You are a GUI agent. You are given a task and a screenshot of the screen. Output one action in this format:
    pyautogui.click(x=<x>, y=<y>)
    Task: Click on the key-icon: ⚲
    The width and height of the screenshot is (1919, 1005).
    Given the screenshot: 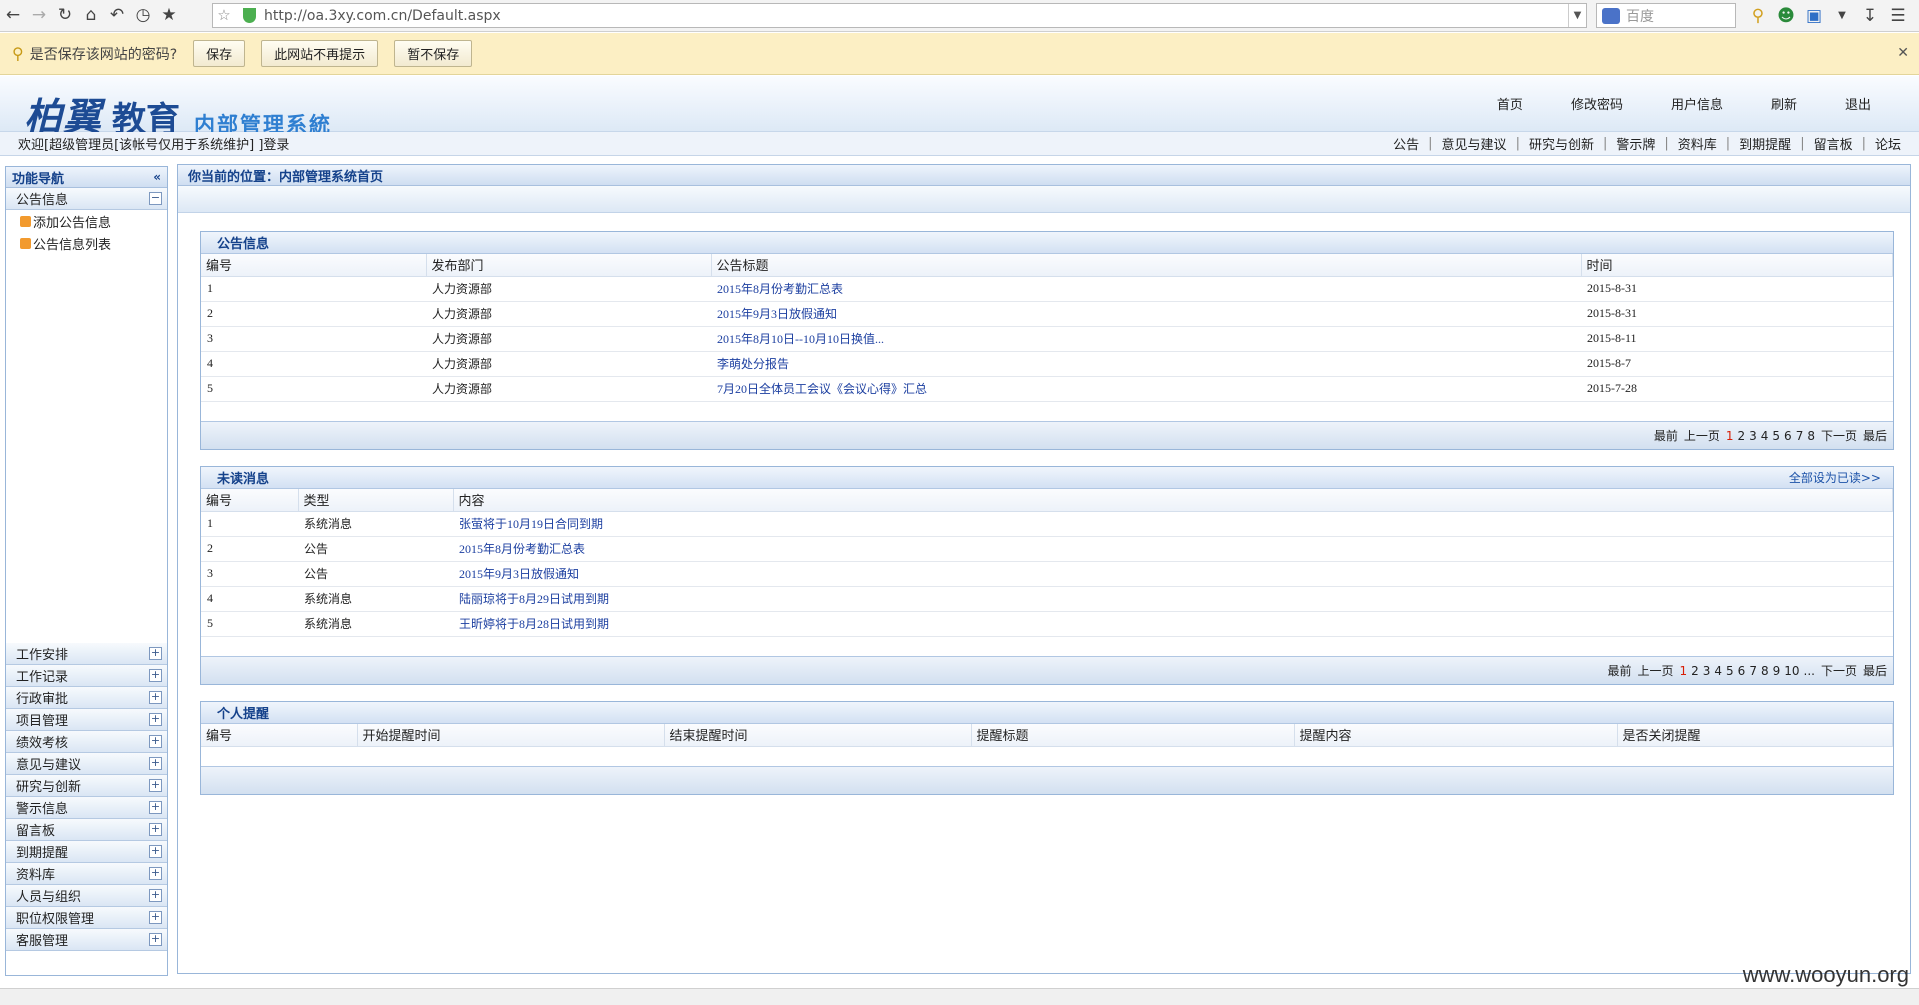 What is the action you would take?
    pyautogui.click(x=1758, y=16)
    